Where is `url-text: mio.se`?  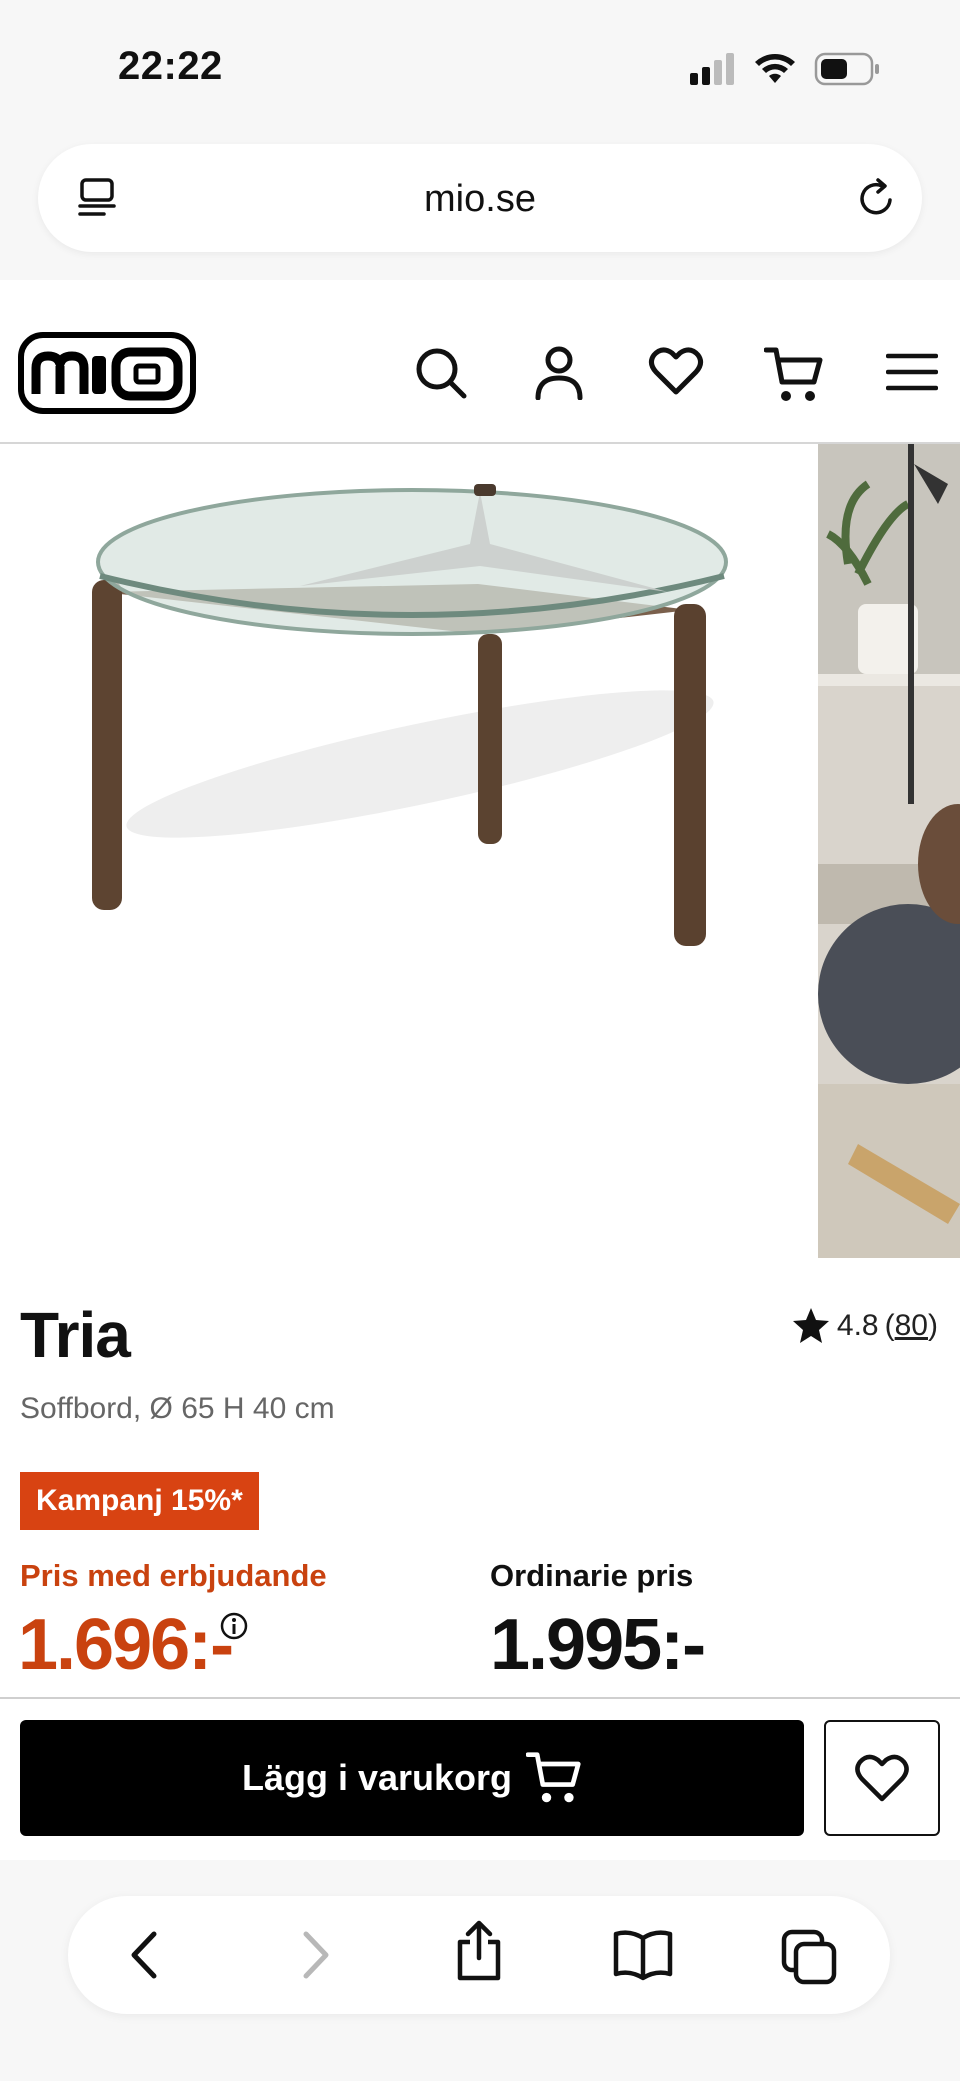
url-text: mio.se is located at coordinates (480, 199).